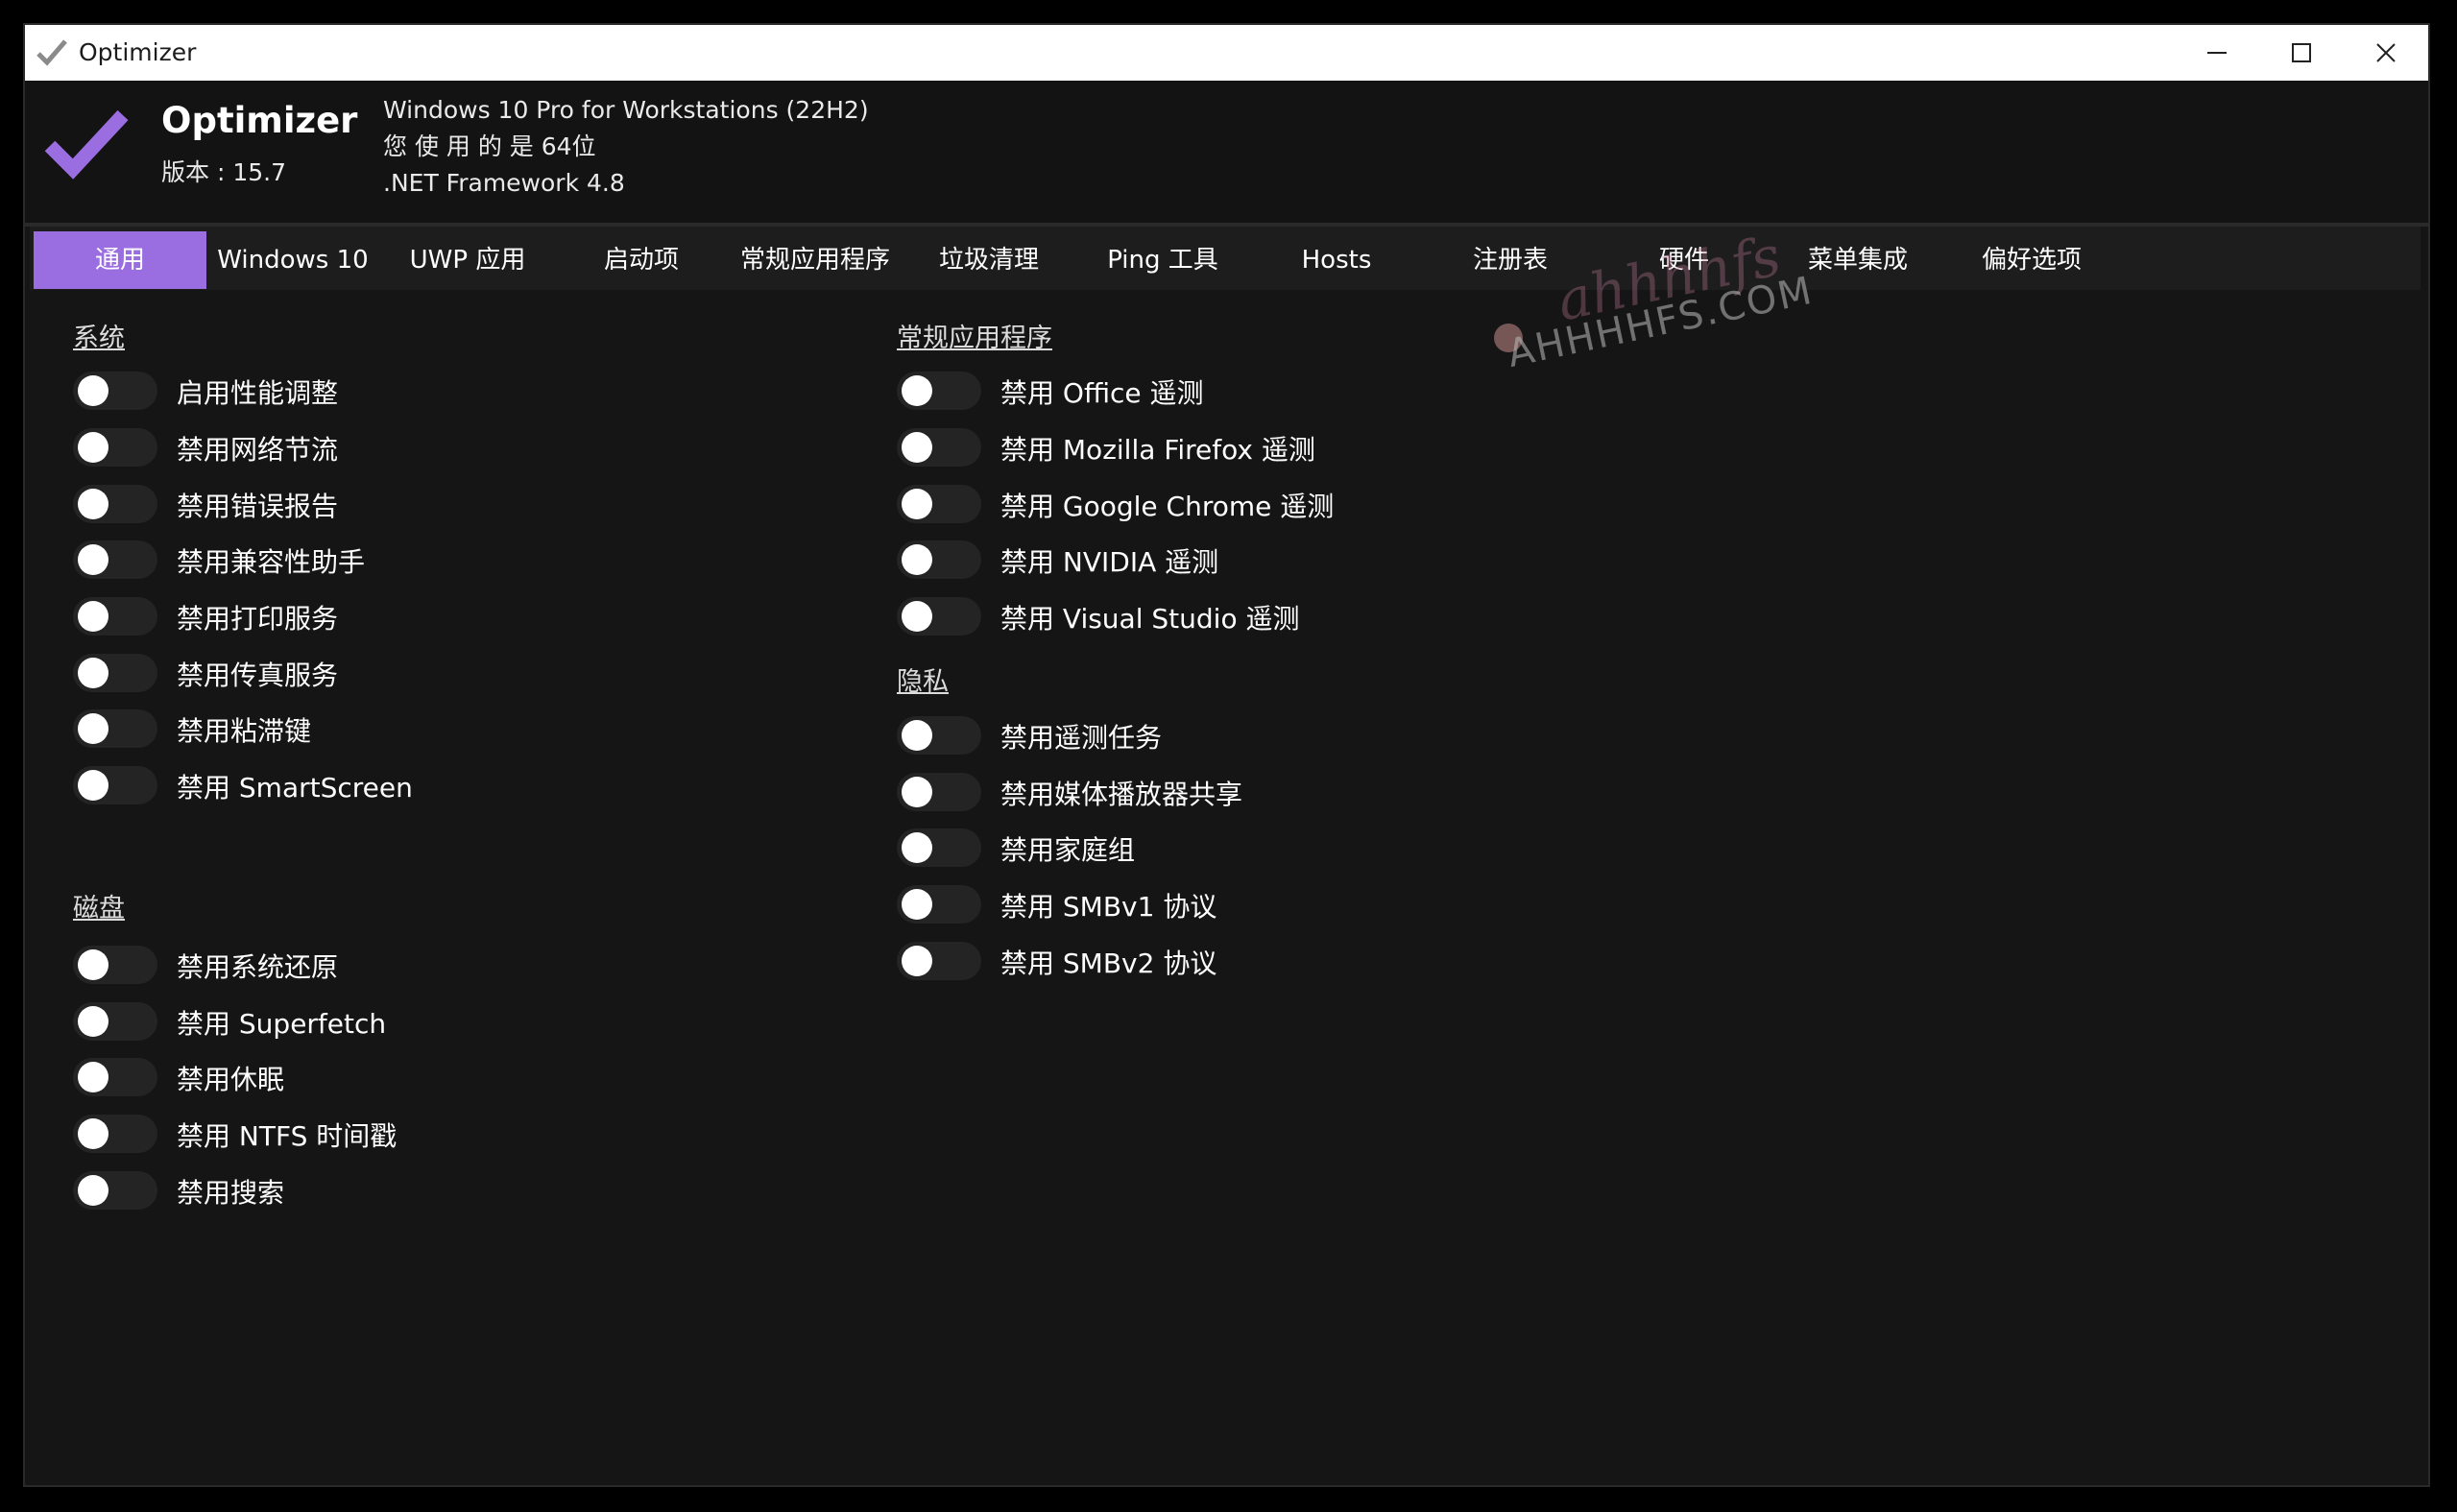 The image size is (2457, 1512). What do you see at coordinates (2032, 260) in the screenshot?
I see `tab-preferences: 偏好选项` at bounding box center [2032, 260].